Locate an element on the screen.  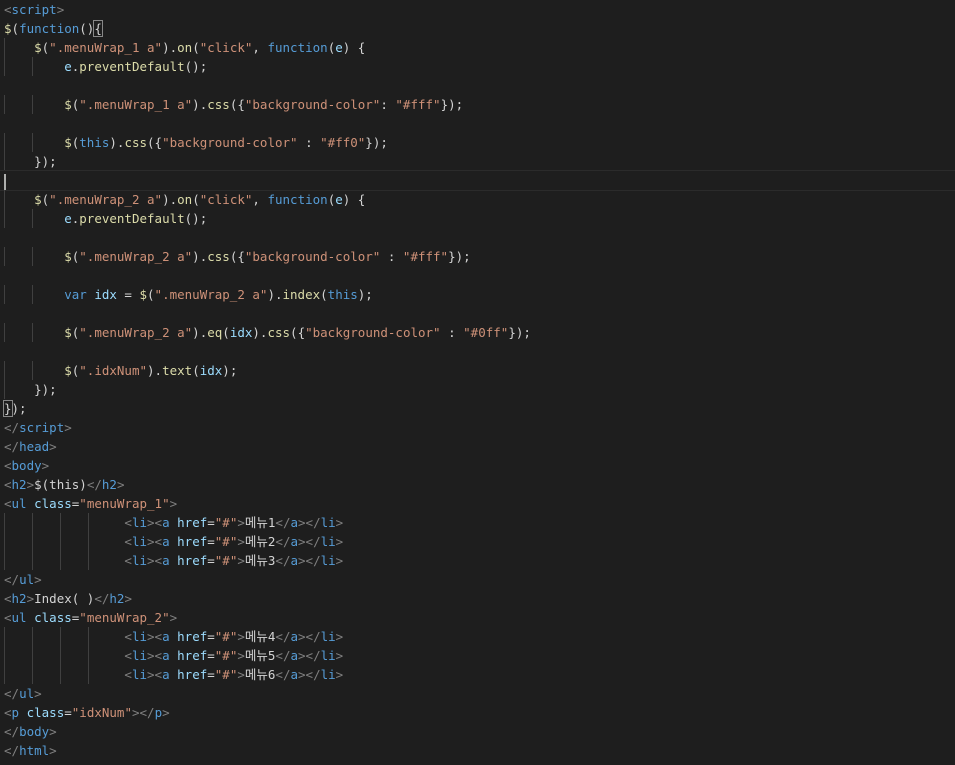
code-token-txt: Index( ) is located at coordinates (64, 598).